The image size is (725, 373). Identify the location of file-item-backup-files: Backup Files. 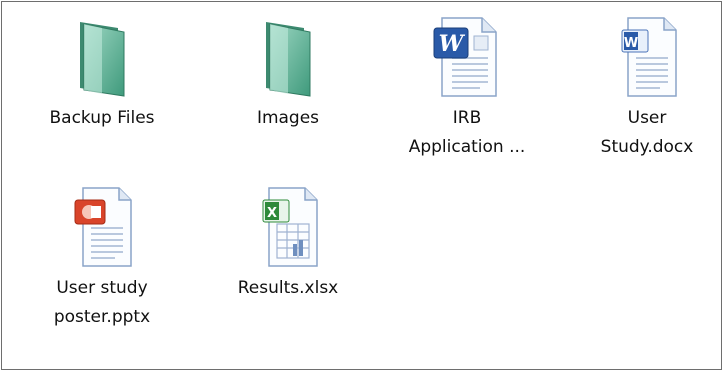
(102, 67).